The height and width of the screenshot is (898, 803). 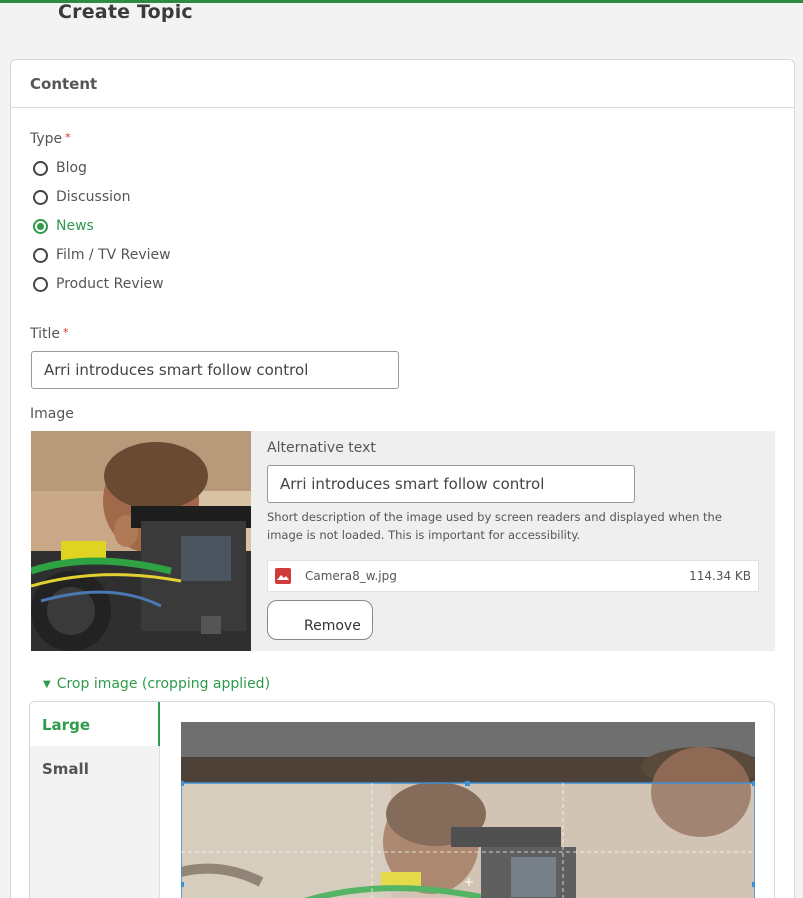 I want to click on type-label-text: Type, so click(x=46, y=139).